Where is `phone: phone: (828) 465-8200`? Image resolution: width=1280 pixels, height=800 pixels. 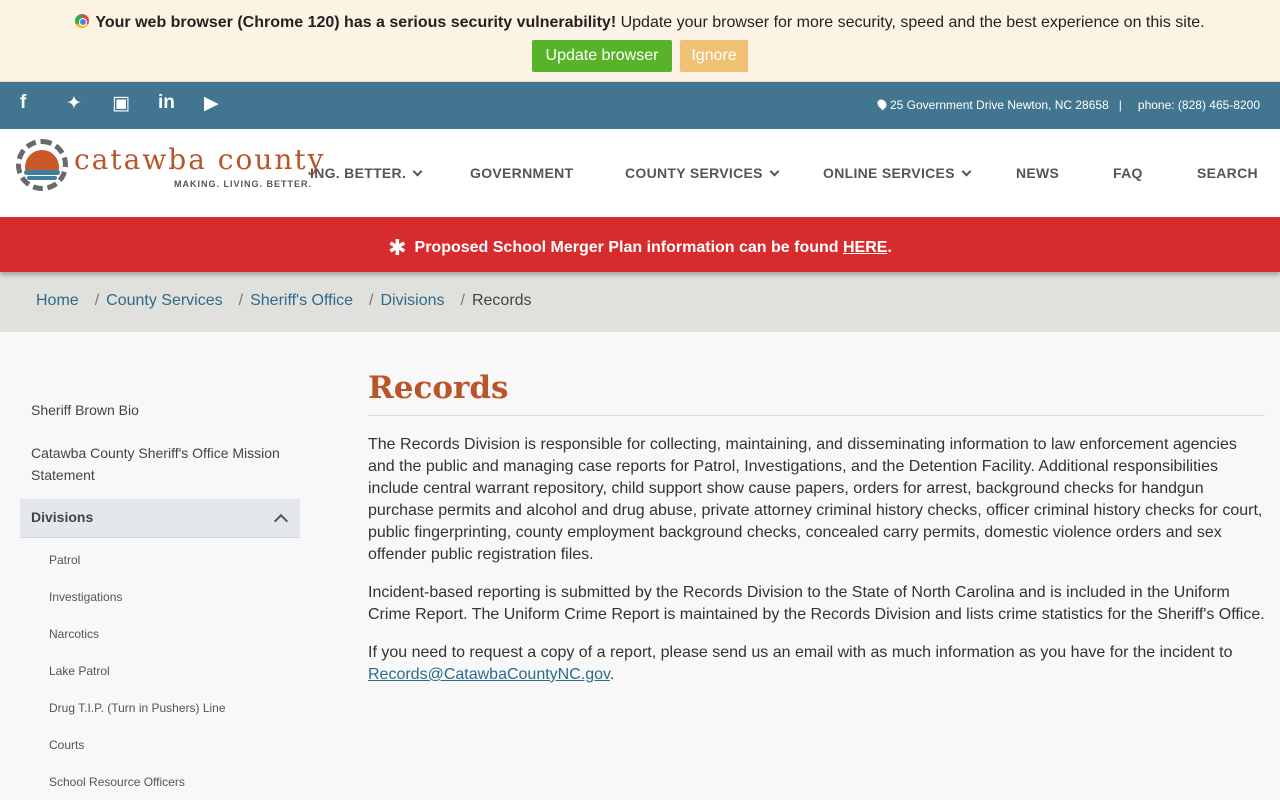
phone: phone: (828) 465-8200 is located at coordinates (1199, 105).